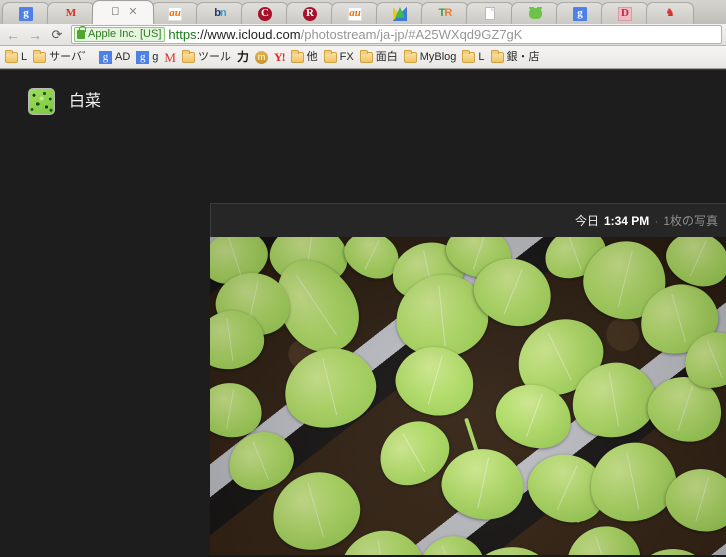  I want to click on bookmark-item-9: 他, so click(305, 57).